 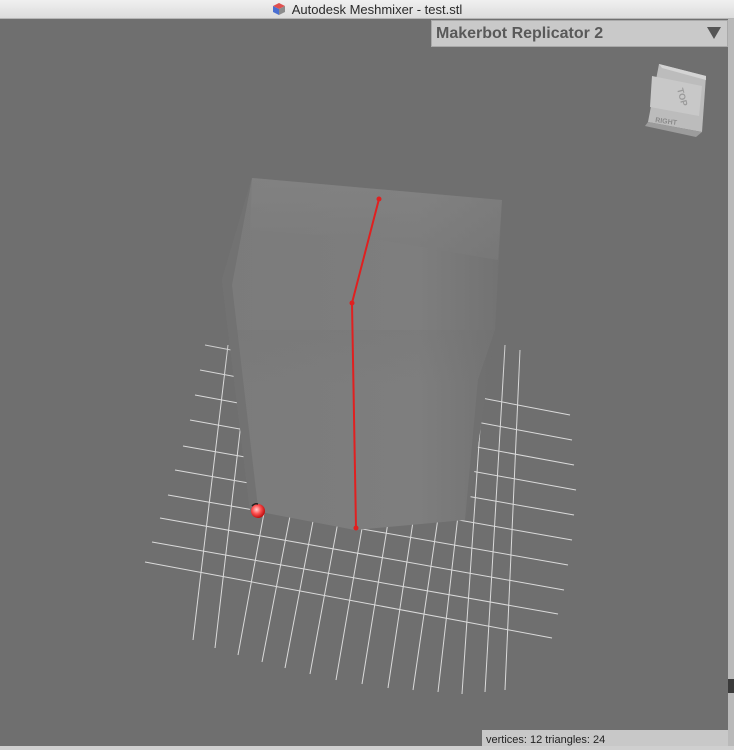 I want to click on measure-point-top, so click(x=379, y=199).